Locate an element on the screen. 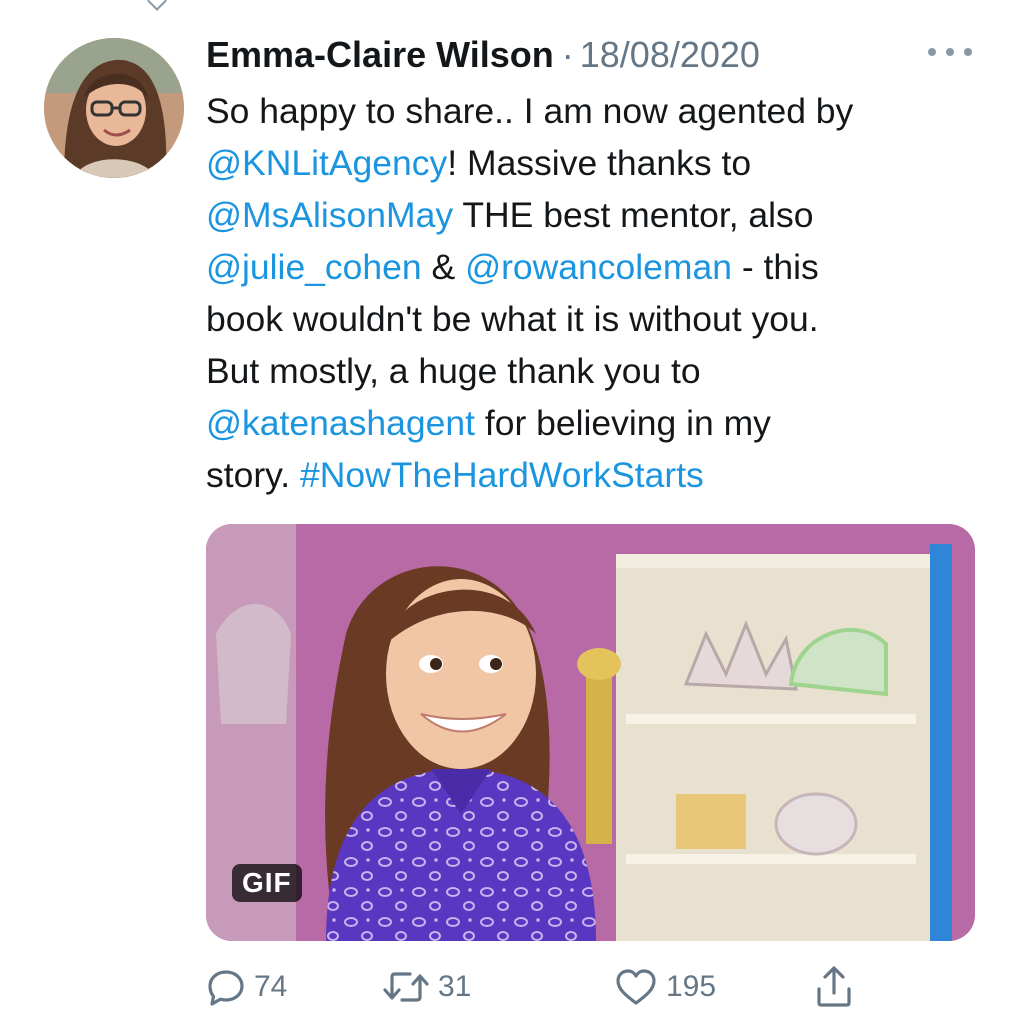 The image size is (1019, 1024). reply-icon is located at coordinates (226, 988).